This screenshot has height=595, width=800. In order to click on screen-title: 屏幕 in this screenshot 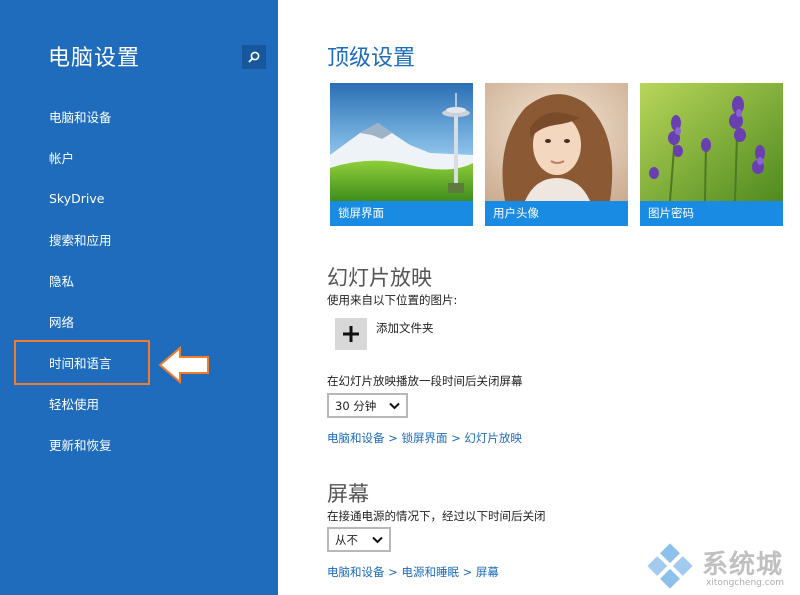, I will do `click(348, 494)`.